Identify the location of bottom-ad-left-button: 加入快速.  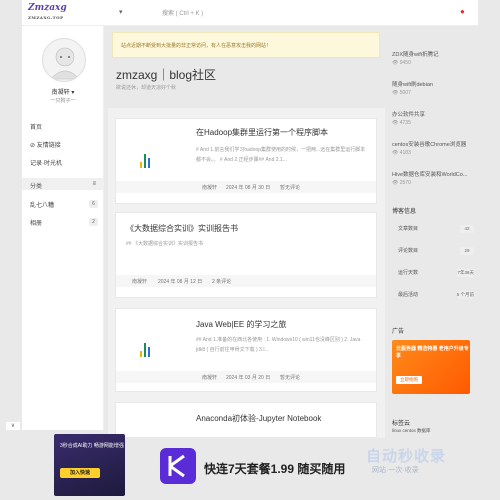
(80, 473).